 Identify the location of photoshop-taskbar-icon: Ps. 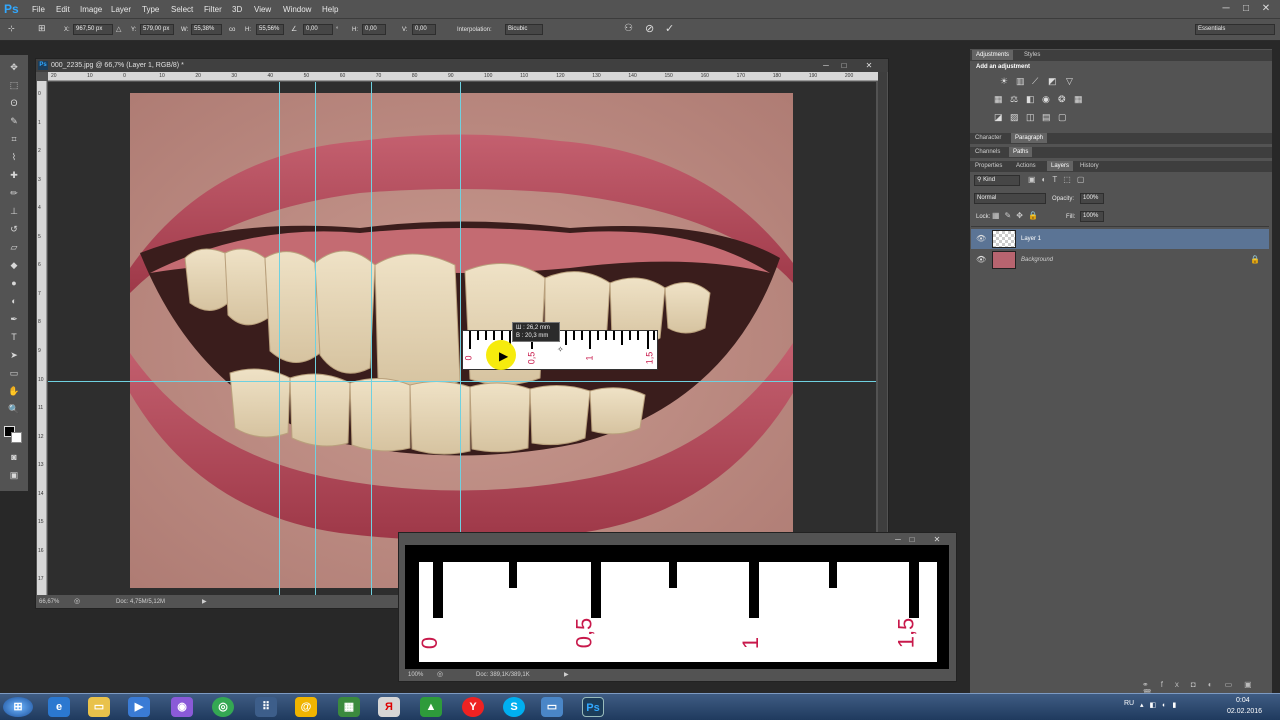
(593, 707).